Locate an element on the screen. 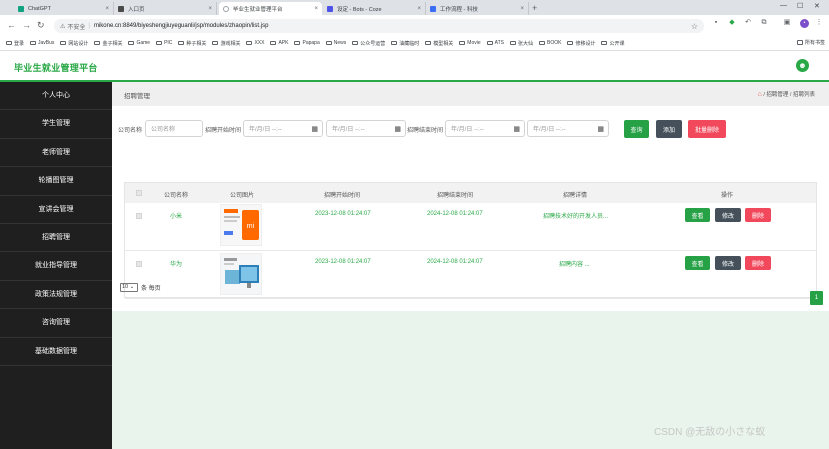  sidebar-item: 个人中心 is located at coordinates (56, 96).